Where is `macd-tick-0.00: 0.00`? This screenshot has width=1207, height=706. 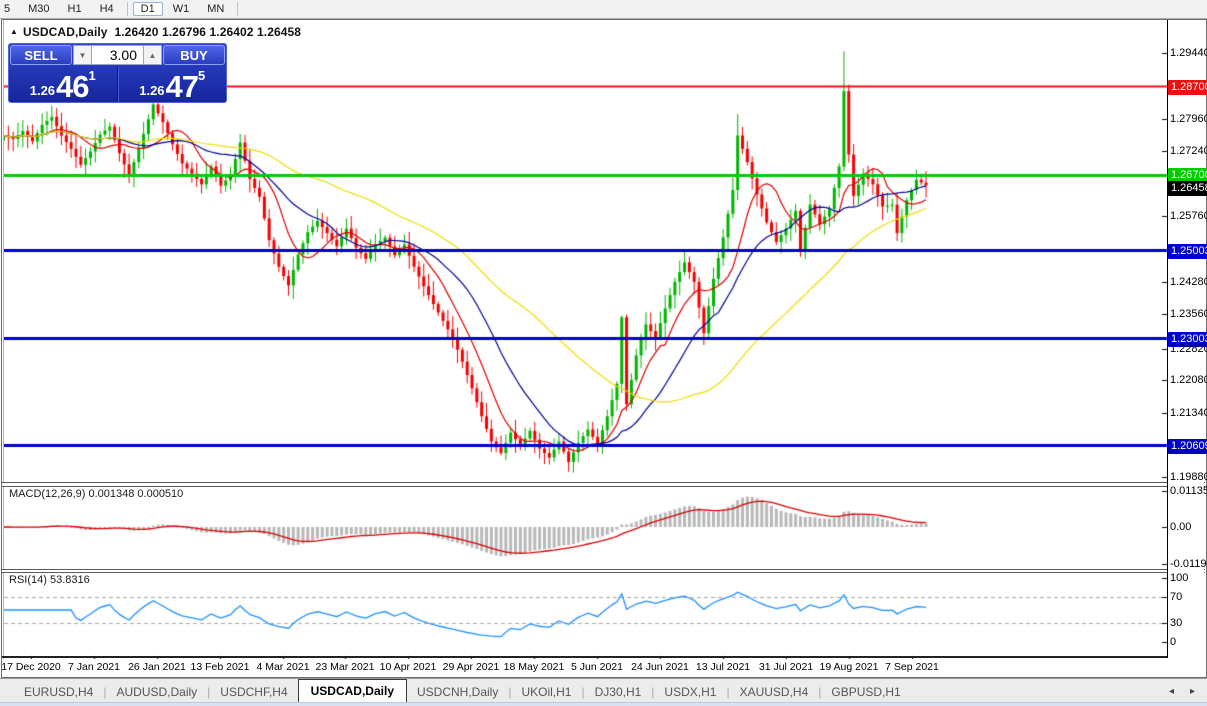
macd-tick-0.00: 0.00 is located at coordinates (1181, 527).